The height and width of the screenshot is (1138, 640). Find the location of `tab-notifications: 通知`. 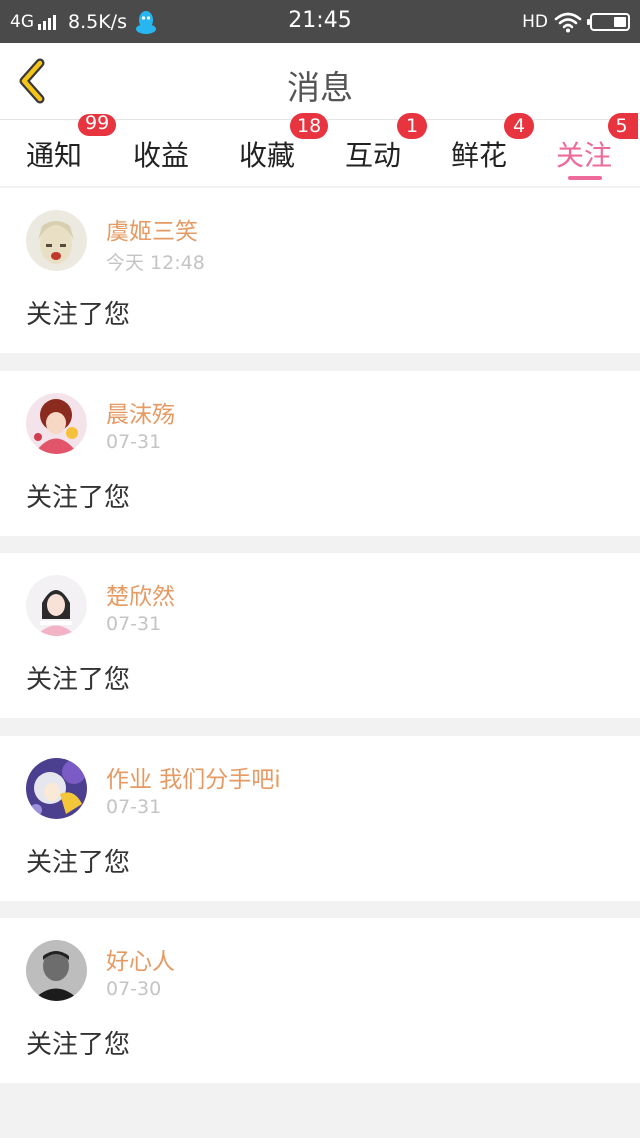

tab-notifications: 通知 is located at coordinates (54, 154).